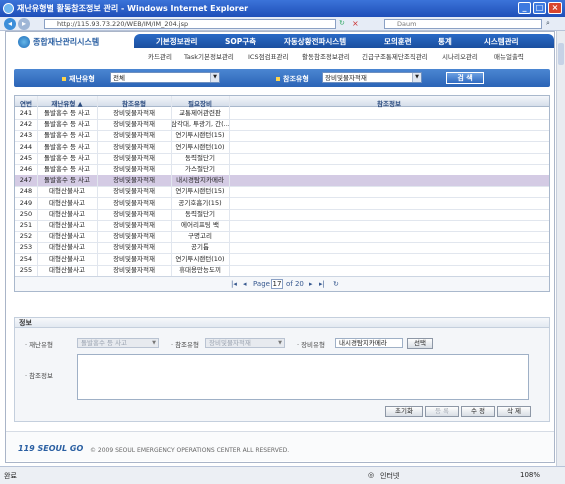 The image size is (565, 484). What do you see at coordinates (282, 181) in the screenshot?
I see `table-row: 247 돌발홍수 등 사고 장비및물자적재 내시경탐지카메라` at bounding box center [282, 181].